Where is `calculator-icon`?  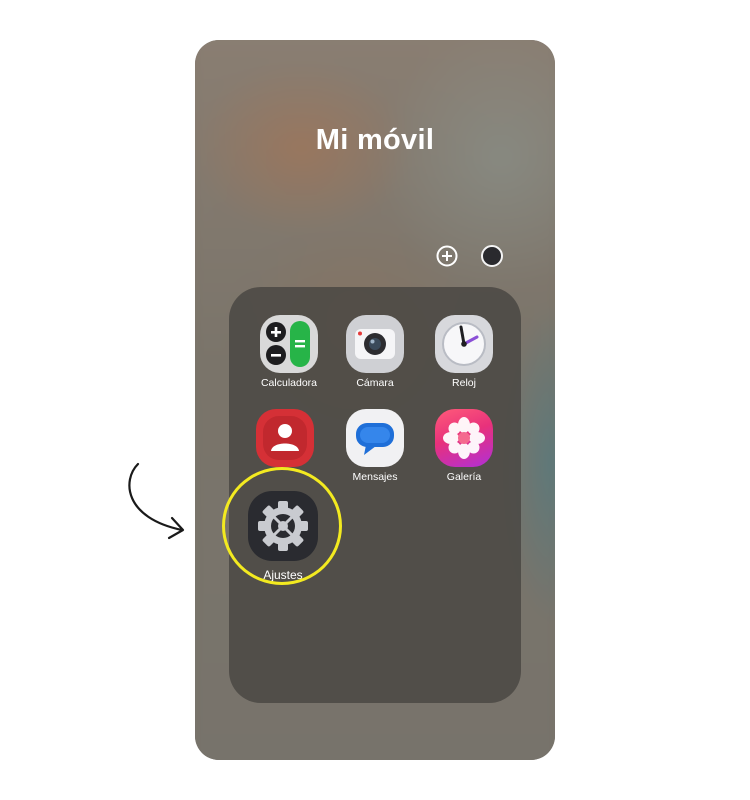
calculator-icon is located at coordinates (289, 344).